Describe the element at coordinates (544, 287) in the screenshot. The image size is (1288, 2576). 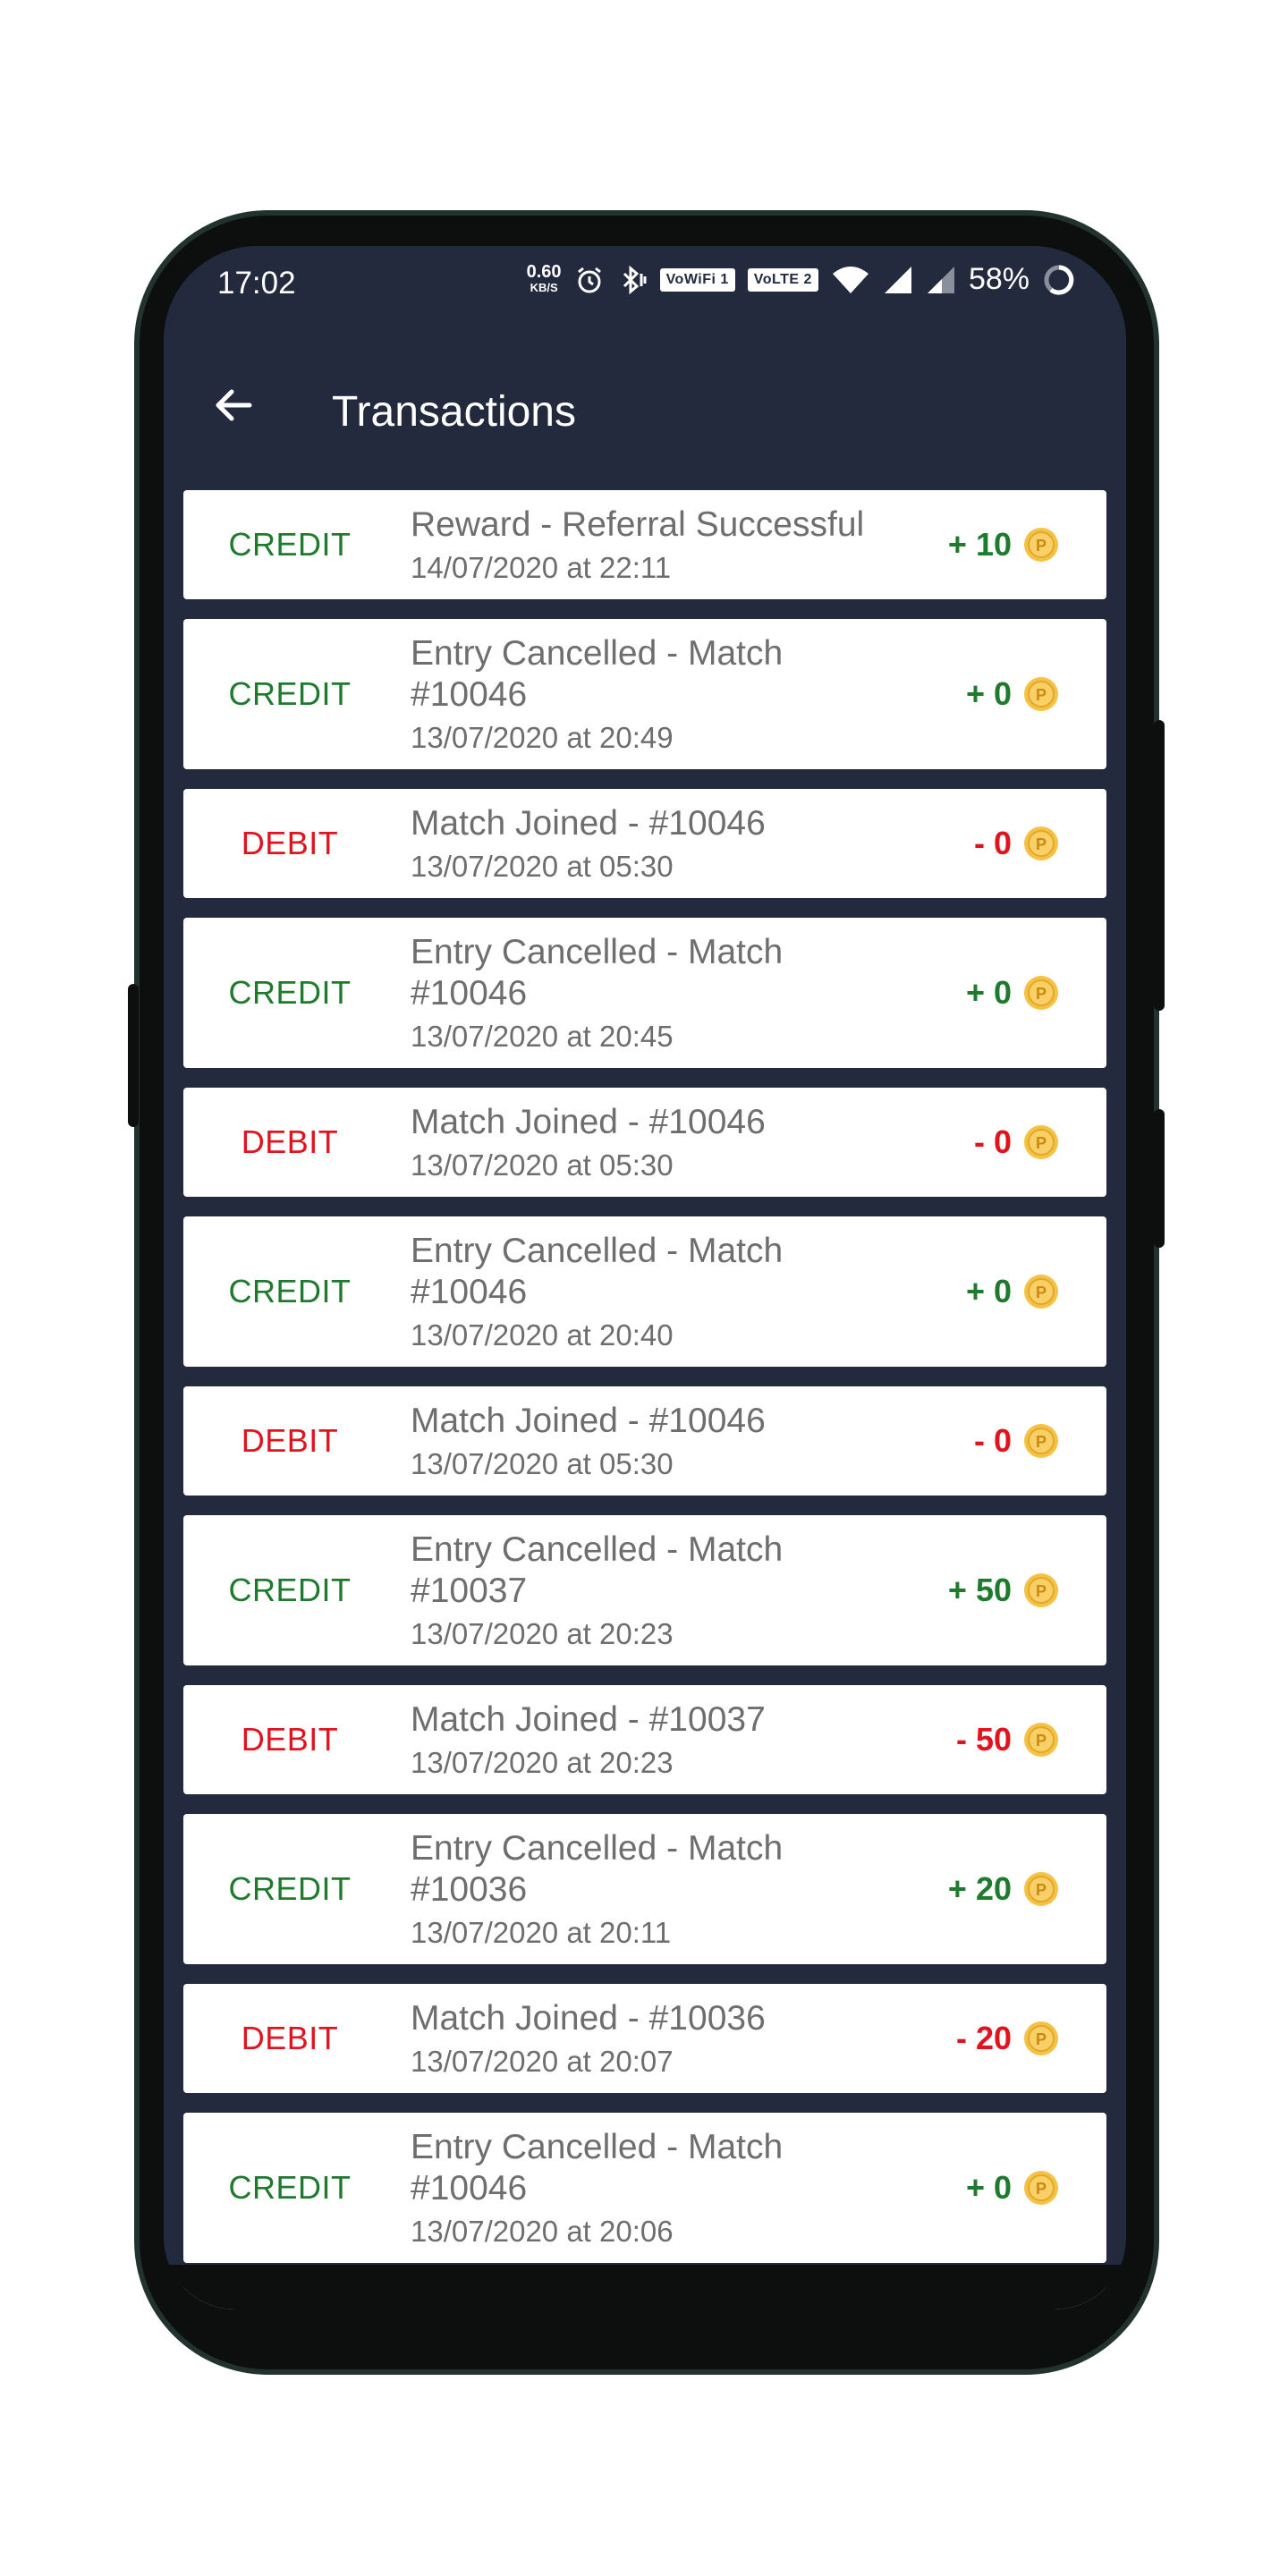
I see `speed-unit: KB/S` at that location.